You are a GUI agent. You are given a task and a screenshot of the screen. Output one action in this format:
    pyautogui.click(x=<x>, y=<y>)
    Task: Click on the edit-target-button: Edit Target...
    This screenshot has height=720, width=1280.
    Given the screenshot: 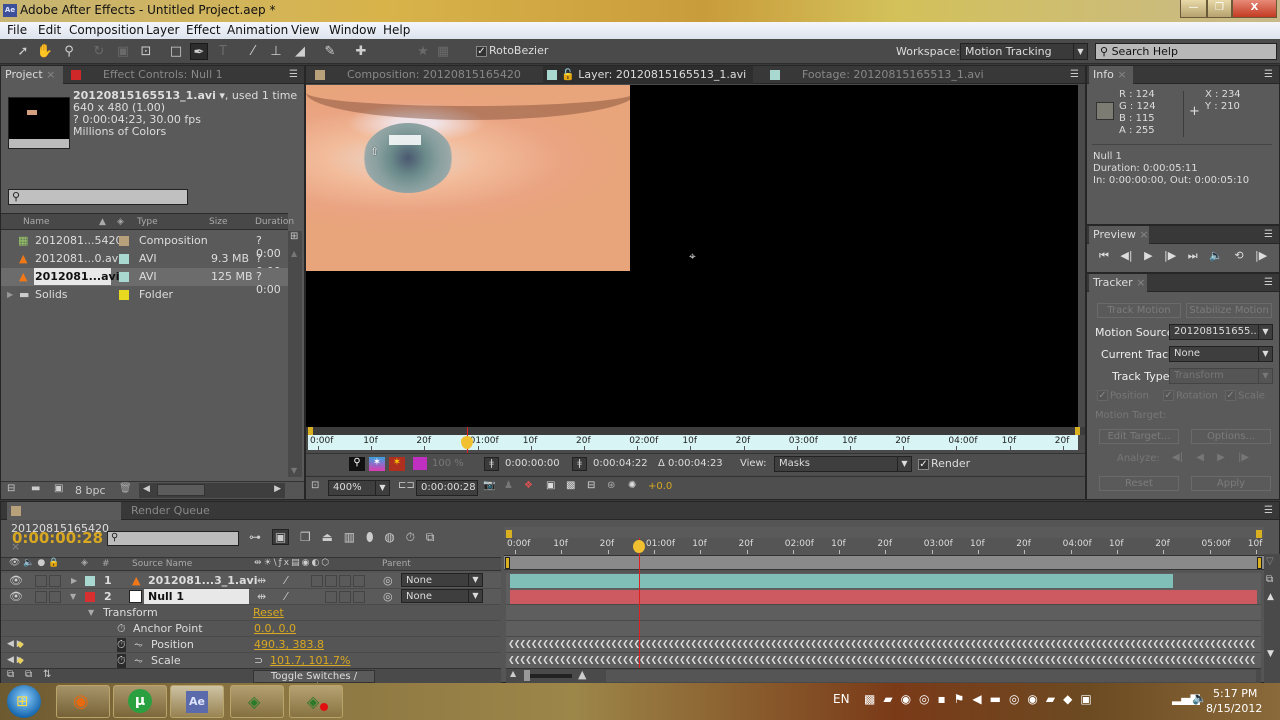 What is the action you would take?
    pyautogui.click(x=1139, y=436)
    